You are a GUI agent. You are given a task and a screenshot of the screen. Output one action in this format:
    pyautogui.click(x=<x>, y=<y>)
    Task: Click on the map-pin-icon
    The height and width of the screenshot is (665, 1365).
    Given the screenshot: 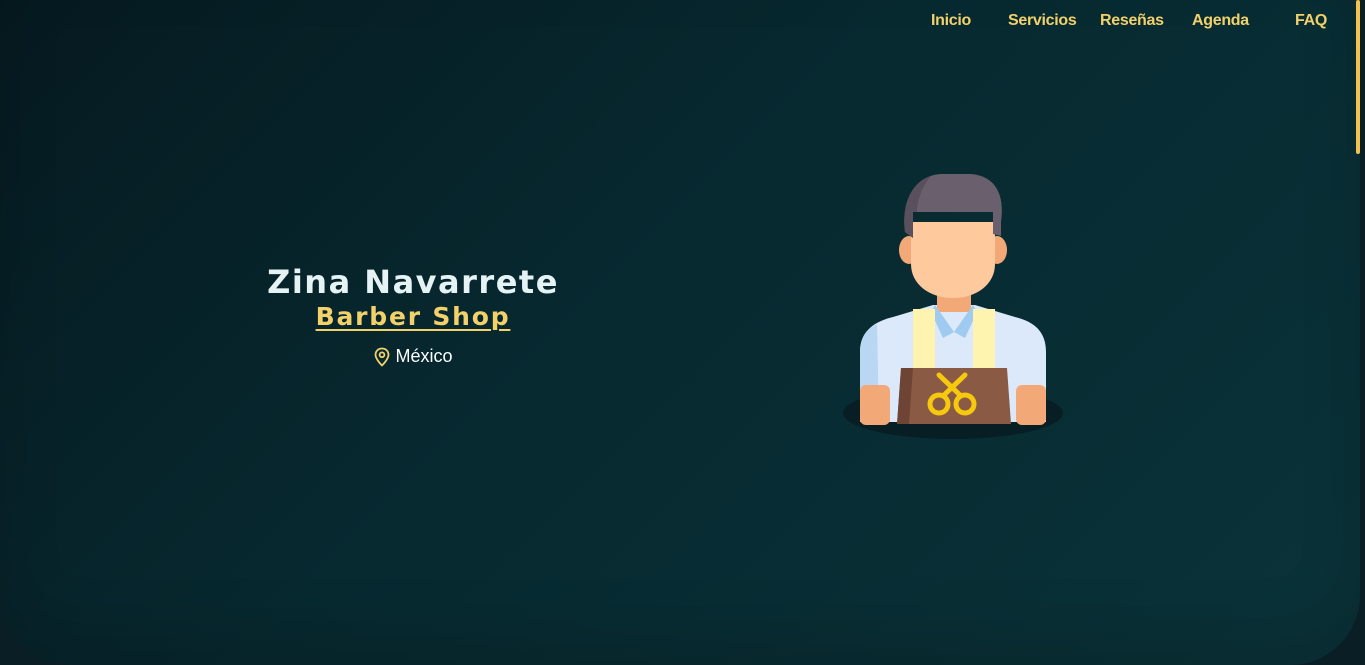 What is the action you would take?
    pyautogui.click(x=382, y=357)
    